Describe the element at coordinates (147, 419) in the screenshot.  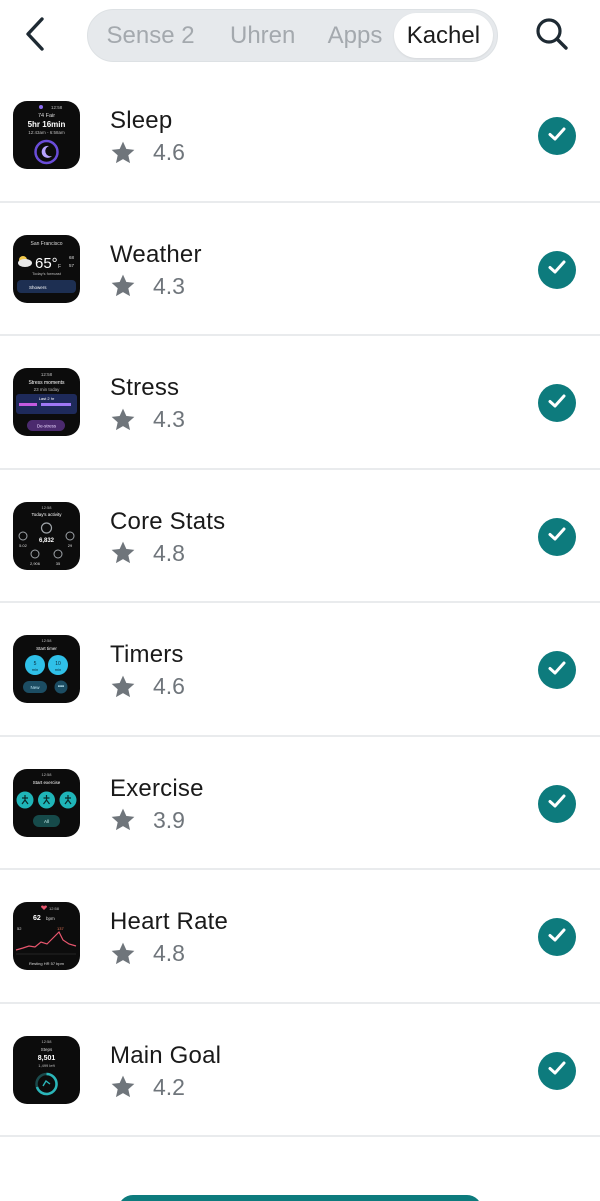
I see `rating: 4.3` at that location.